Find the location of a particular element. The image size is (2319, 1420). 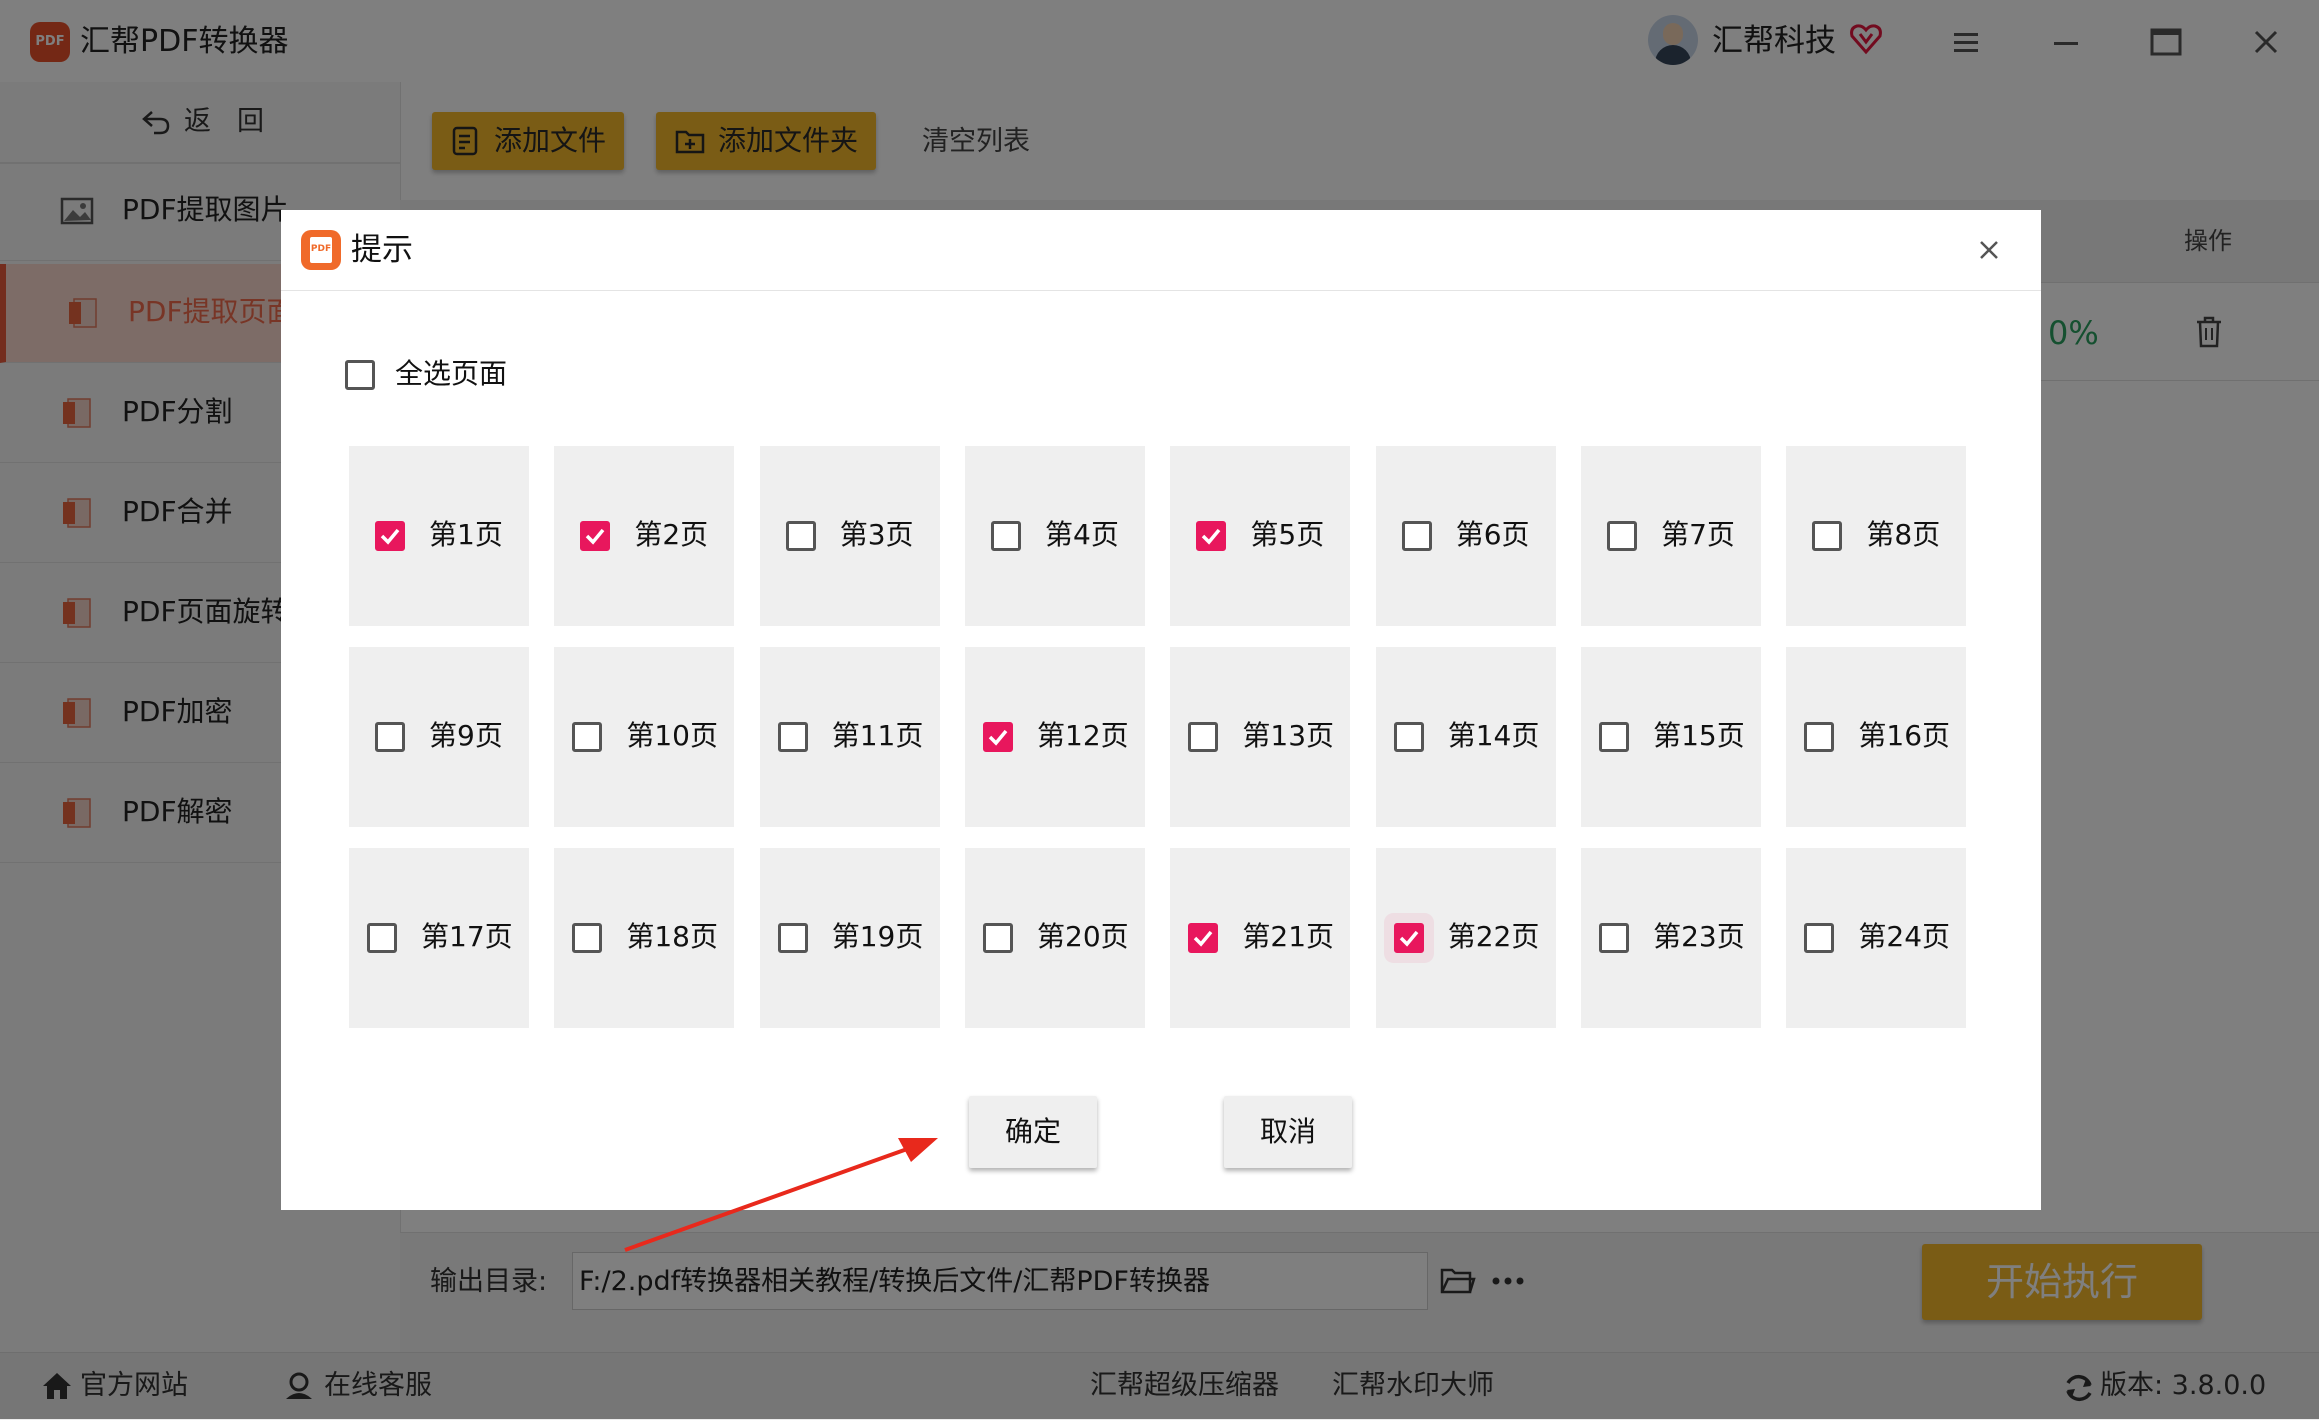

page-checkbox-tile: 第10页 is located at coordinates (644, 736).